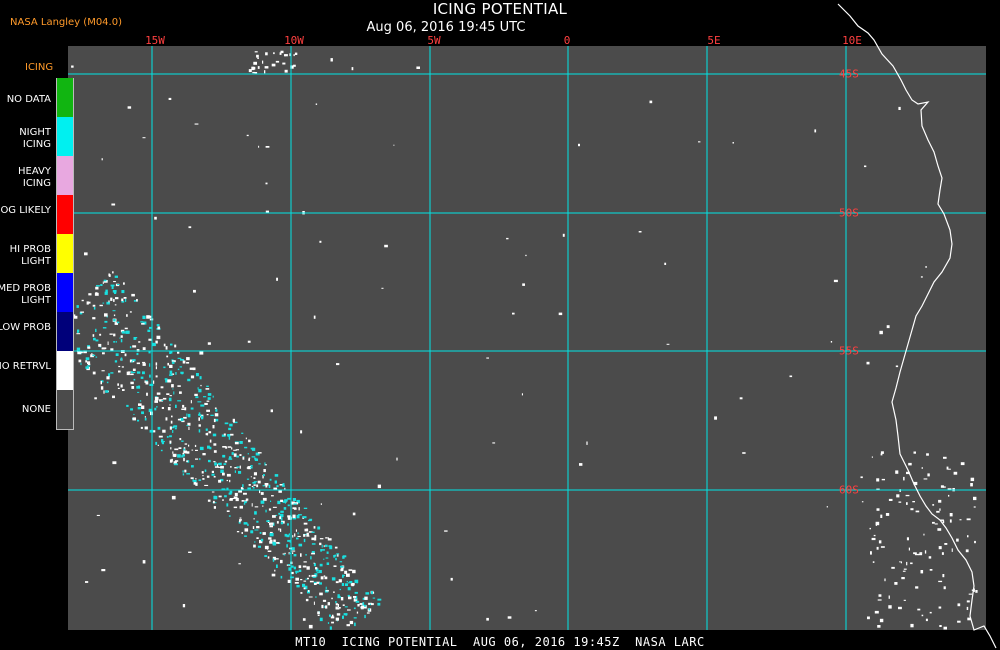  I want to click on legend-item-low-prob: LOW PROB, so click(38, 331).